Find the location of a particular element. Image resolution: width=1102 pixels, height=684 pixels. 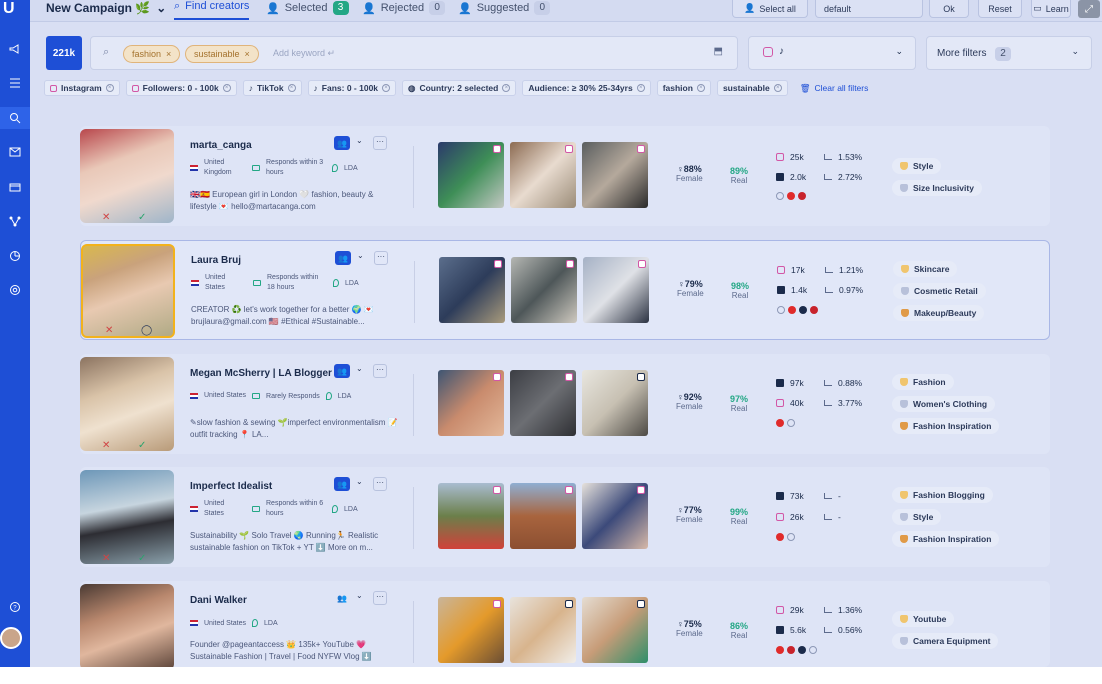

filter-chip: Followers: 0 - 100k × is located at coordinates (181, 88).